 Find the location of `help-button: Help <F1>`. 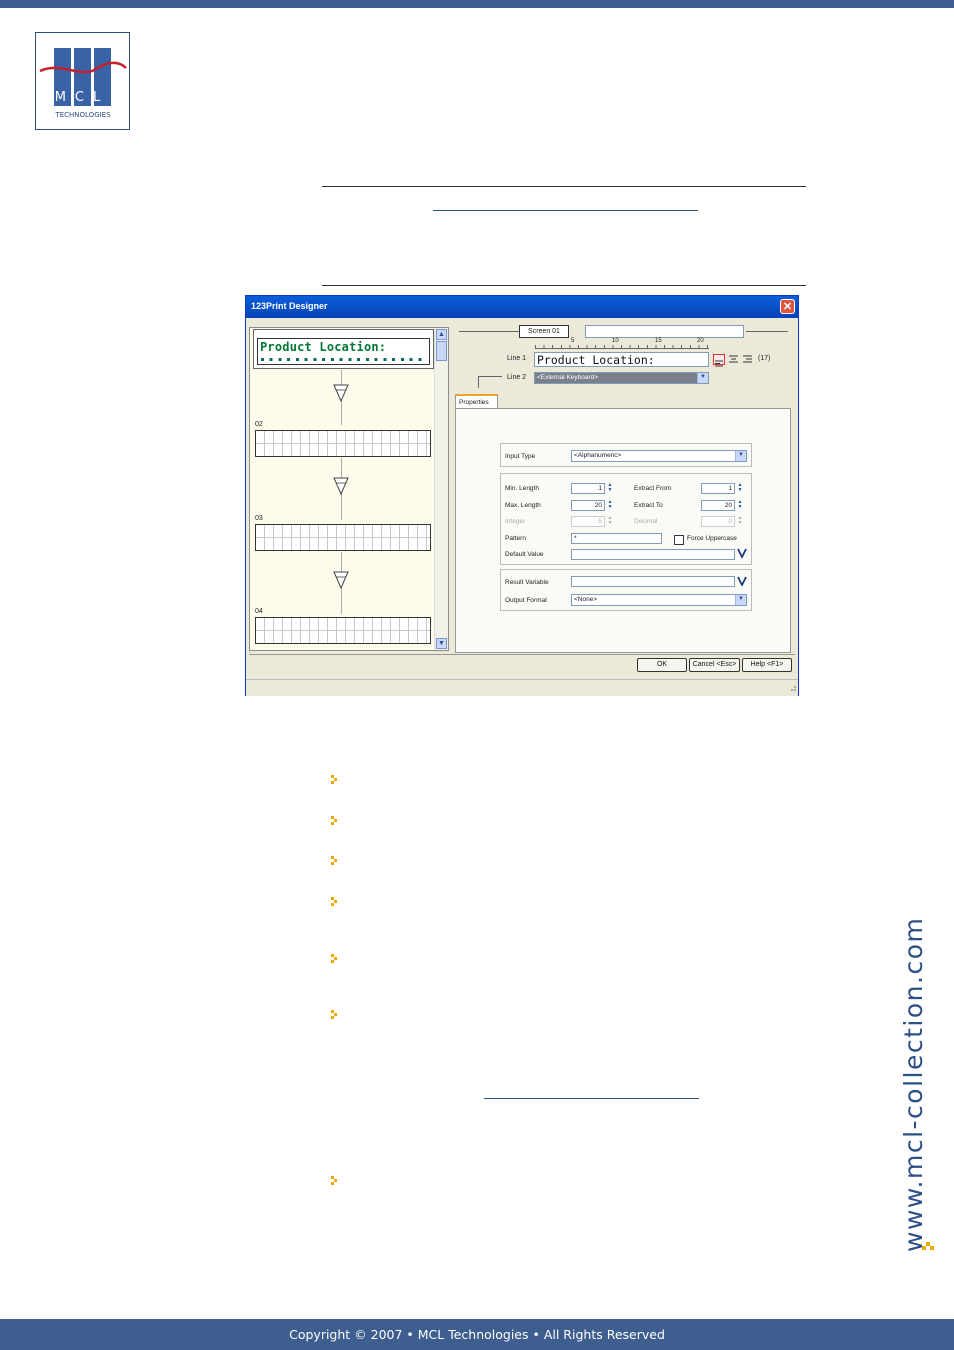

help-button: Help <F1> is located at coordinates (767, 665).